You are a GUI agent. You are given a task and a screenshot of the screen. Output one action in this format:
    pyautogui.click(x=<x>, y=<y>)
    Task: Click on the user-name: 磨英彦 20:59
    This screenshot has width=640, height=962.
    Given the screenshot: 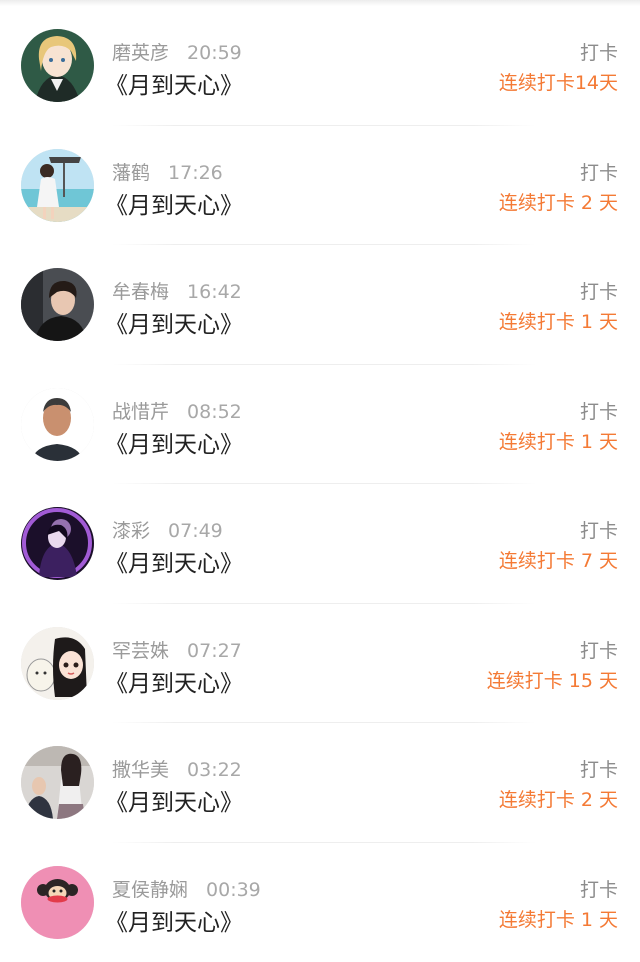 What is the action you would take?
    pyautogui.click(x=177, y=53)
    